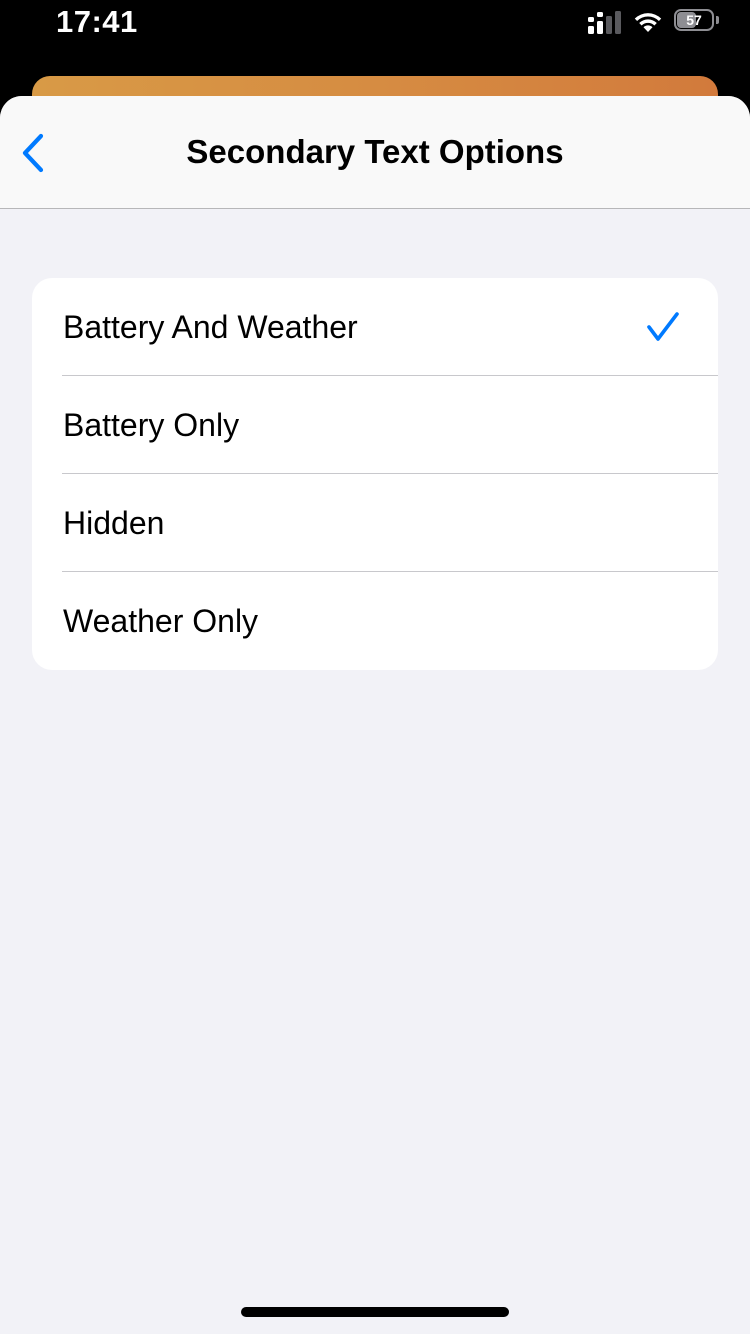 This screenshot has width=750, height=1334. Describe the element at coordinates (694, 20) in the screenshot. I see `battery-level: 57` at that location.